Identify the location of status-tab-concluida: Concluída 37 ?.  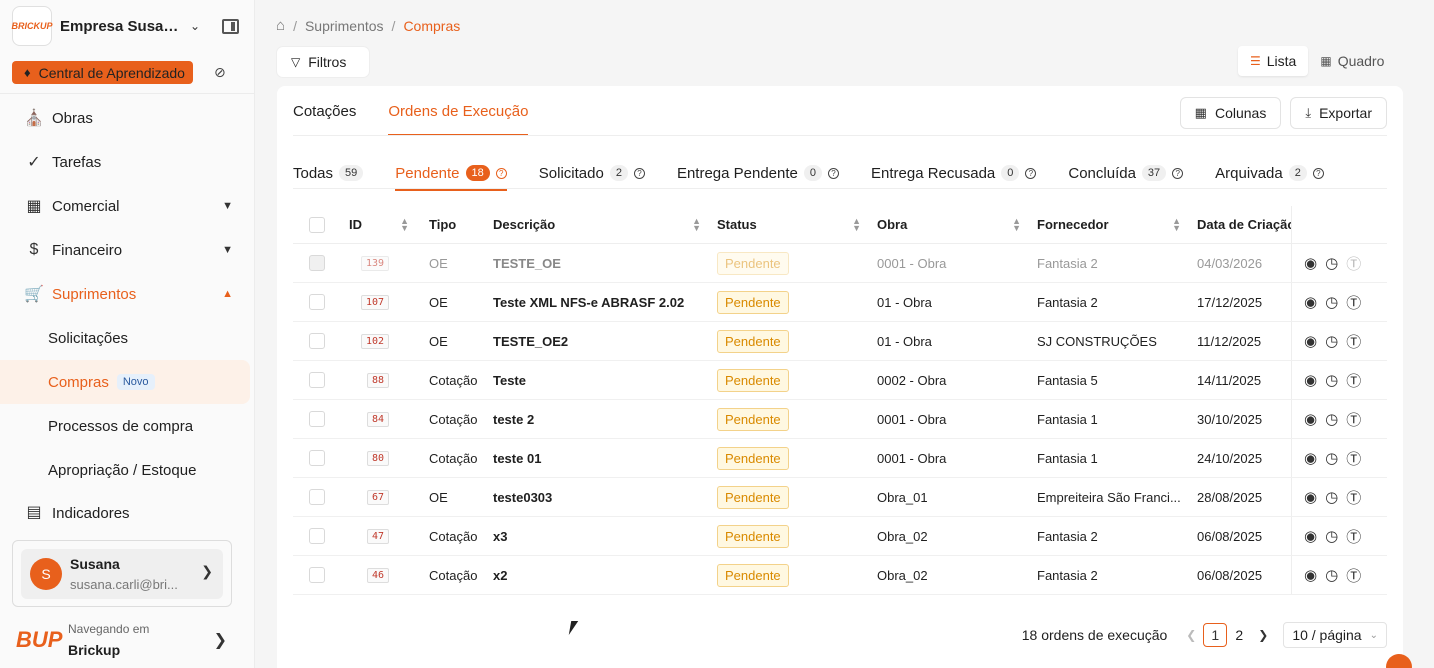
(1126, 173).